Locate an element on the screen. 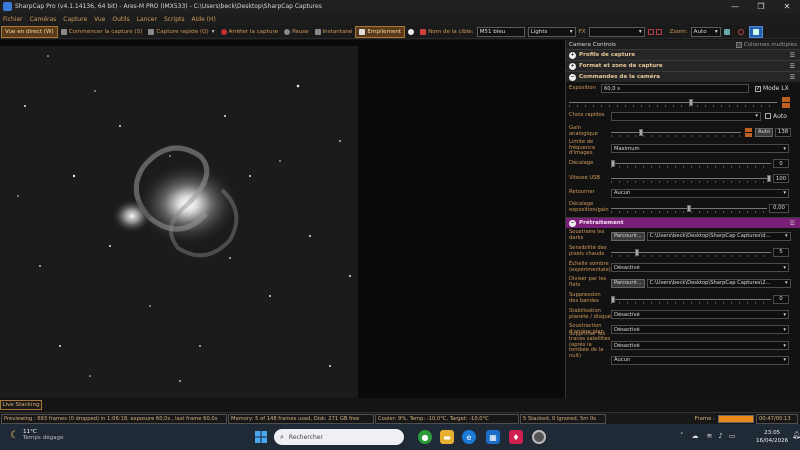 This screenshot has height=450, width=800. flip-select: Aucun ▾ is located at coordinates (700, 193).